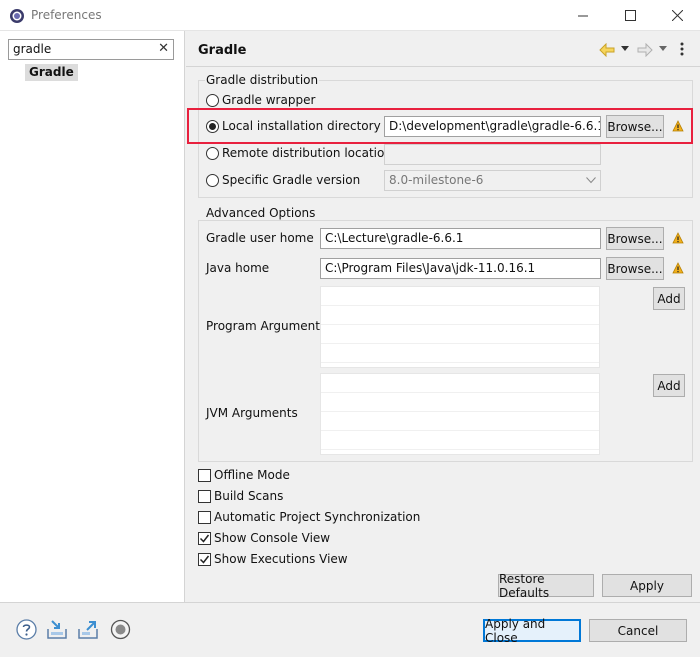  Describe the element at coordinates (460, 238) in the screenshot. I see `gradle-user-home-field: C:\Lecture\gradle-6.6.1` at that location.